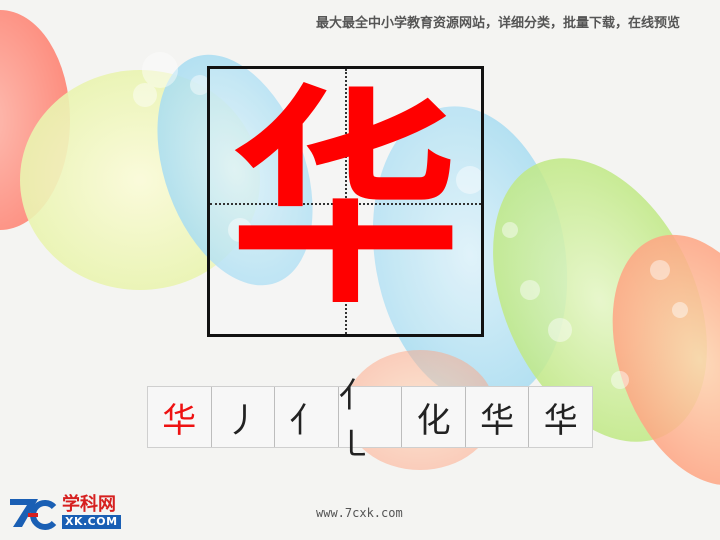 The image size is (720, 540). Describe the element at coordinates (355, 420) in the screenshot. I see `stroke-step: 亻㇄` at that location.